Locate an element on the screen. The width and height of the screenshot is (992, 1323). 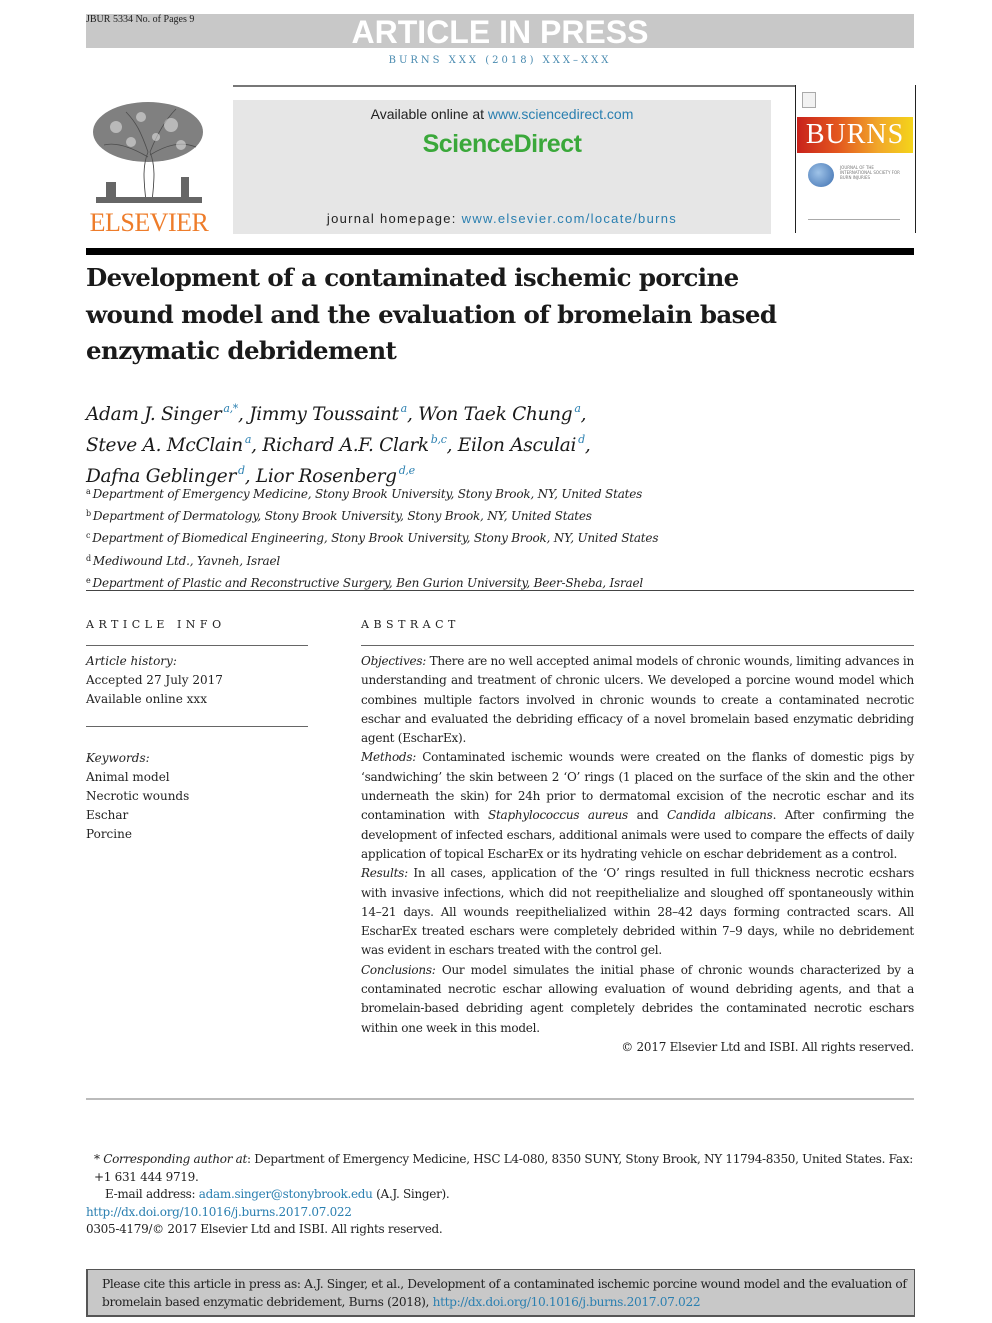
available-online-label: Available online at is located at coordinates (429, 114).